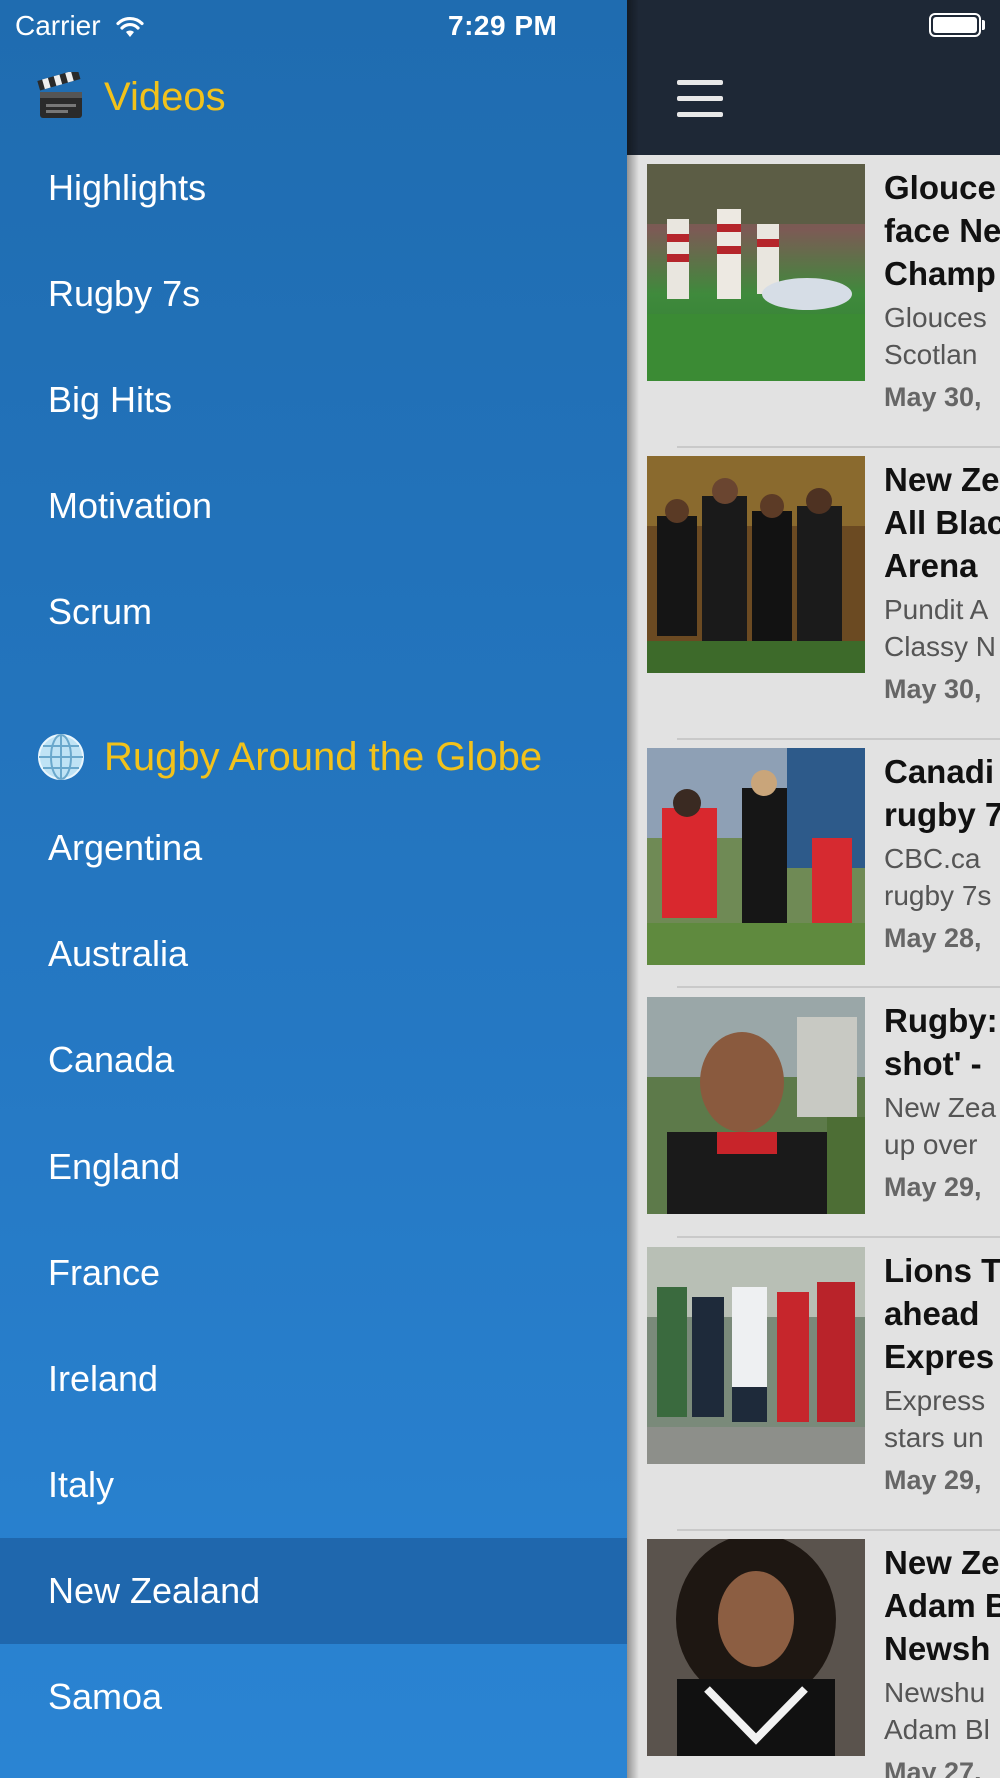  I want to click on article-text: Rugby: shot' - New Zea up over May 29,, so click(942, 1102).